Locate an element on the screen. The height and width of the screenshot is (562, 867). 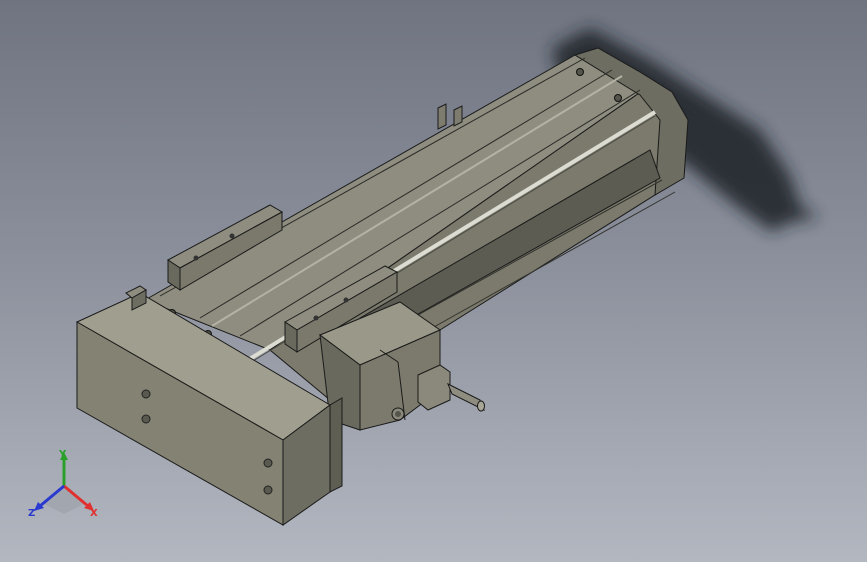
x-axis-label: X is located at coordinates (94, 513).